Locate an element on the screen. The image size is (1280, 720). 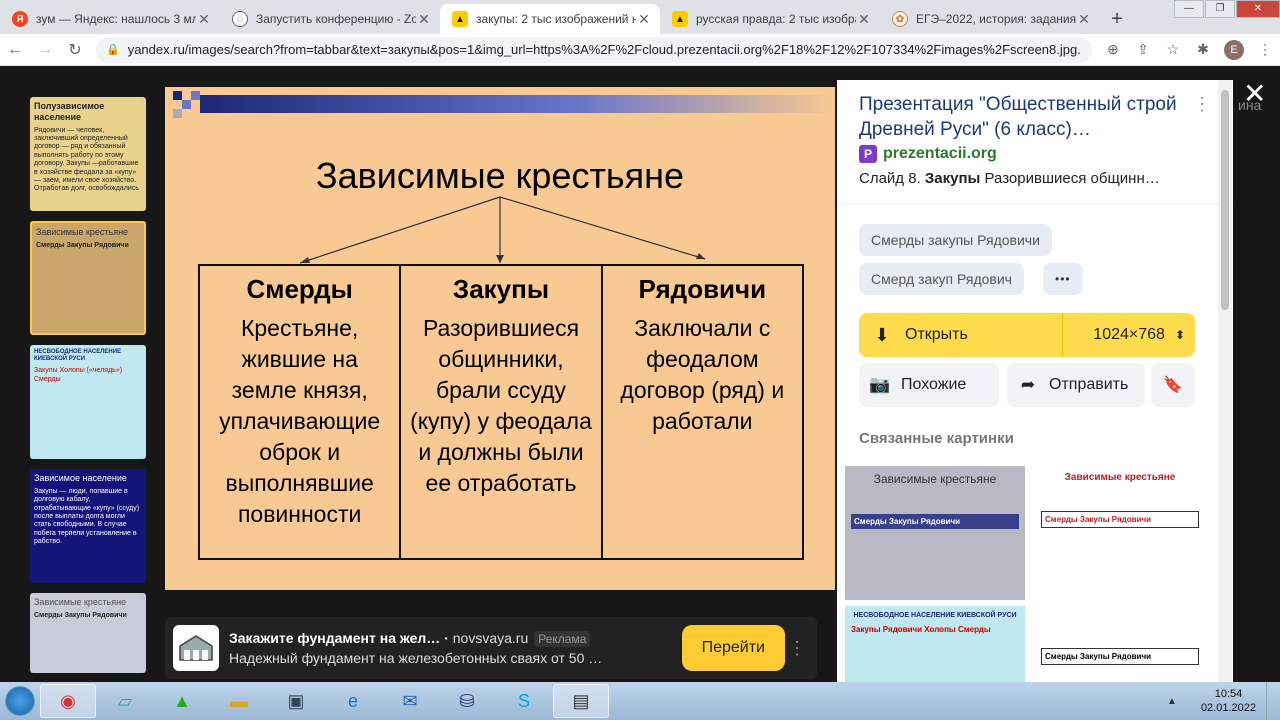
show-desktop-button is located at coordinates (1273, 701).